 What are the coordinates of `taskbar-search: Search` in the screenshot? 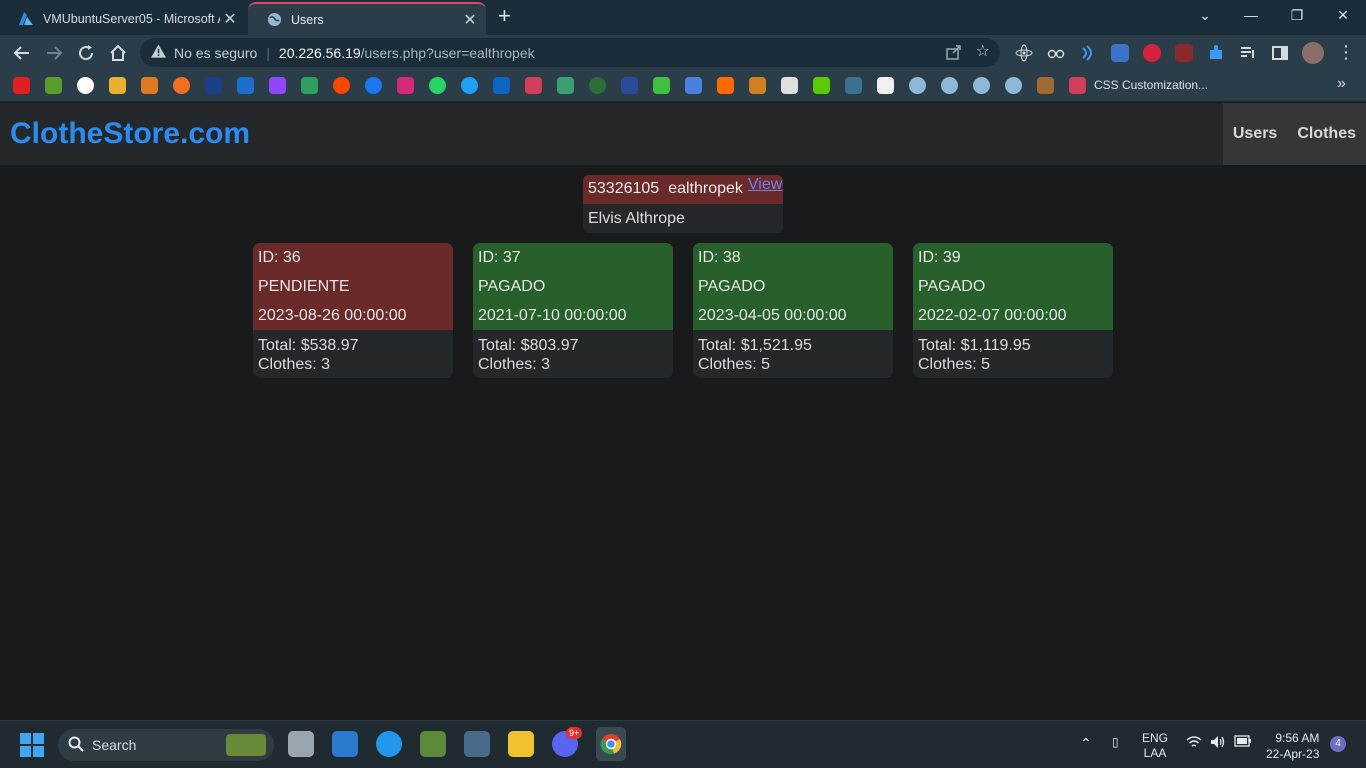 It's located at (166, 745).